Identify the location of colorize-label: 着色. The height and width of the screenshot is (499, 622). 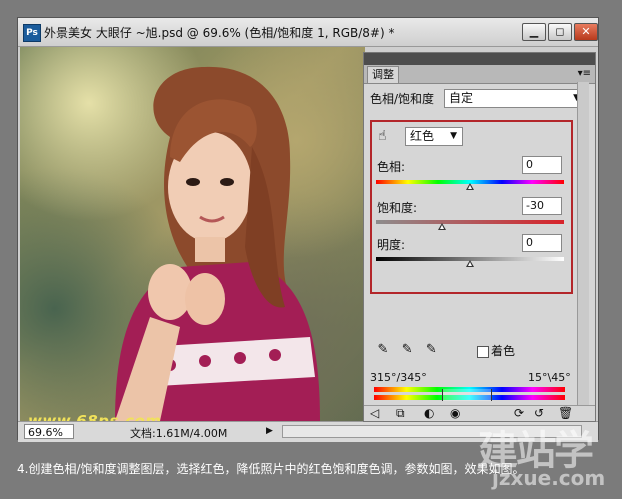
(503, 351).